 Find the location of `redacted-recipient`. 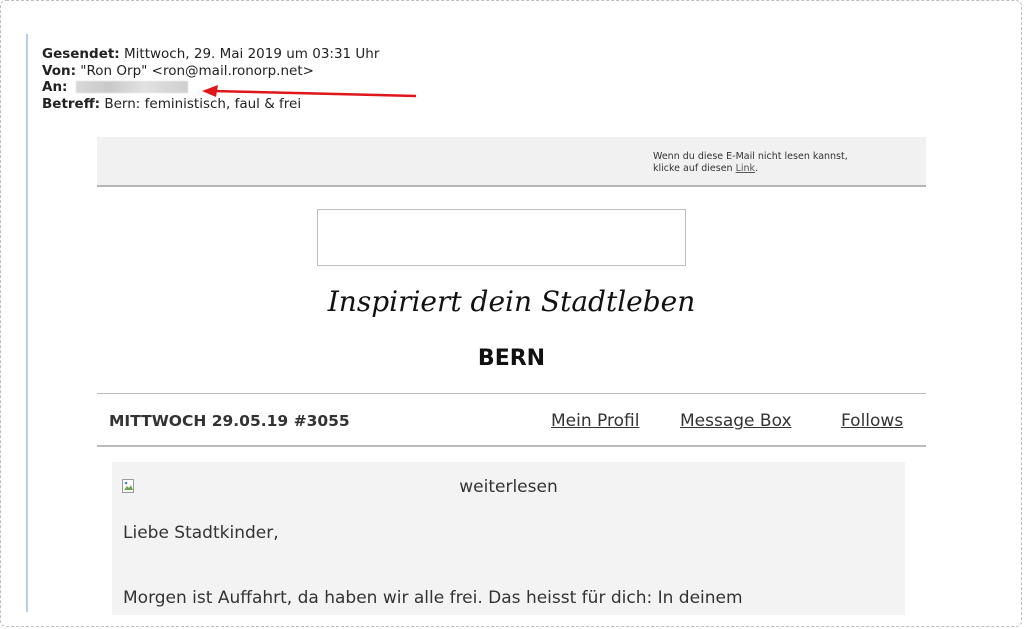

redacted-recipient is located at coordinates (131, 87).